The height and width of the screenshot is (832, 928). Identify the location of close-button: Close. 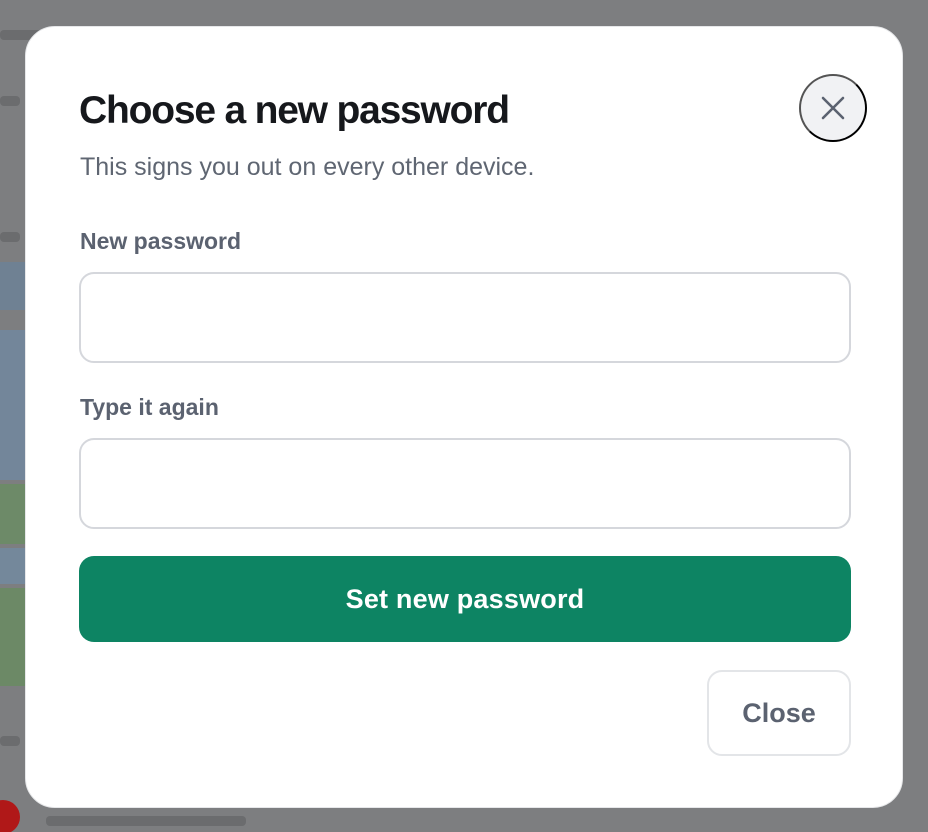
(779, 713).